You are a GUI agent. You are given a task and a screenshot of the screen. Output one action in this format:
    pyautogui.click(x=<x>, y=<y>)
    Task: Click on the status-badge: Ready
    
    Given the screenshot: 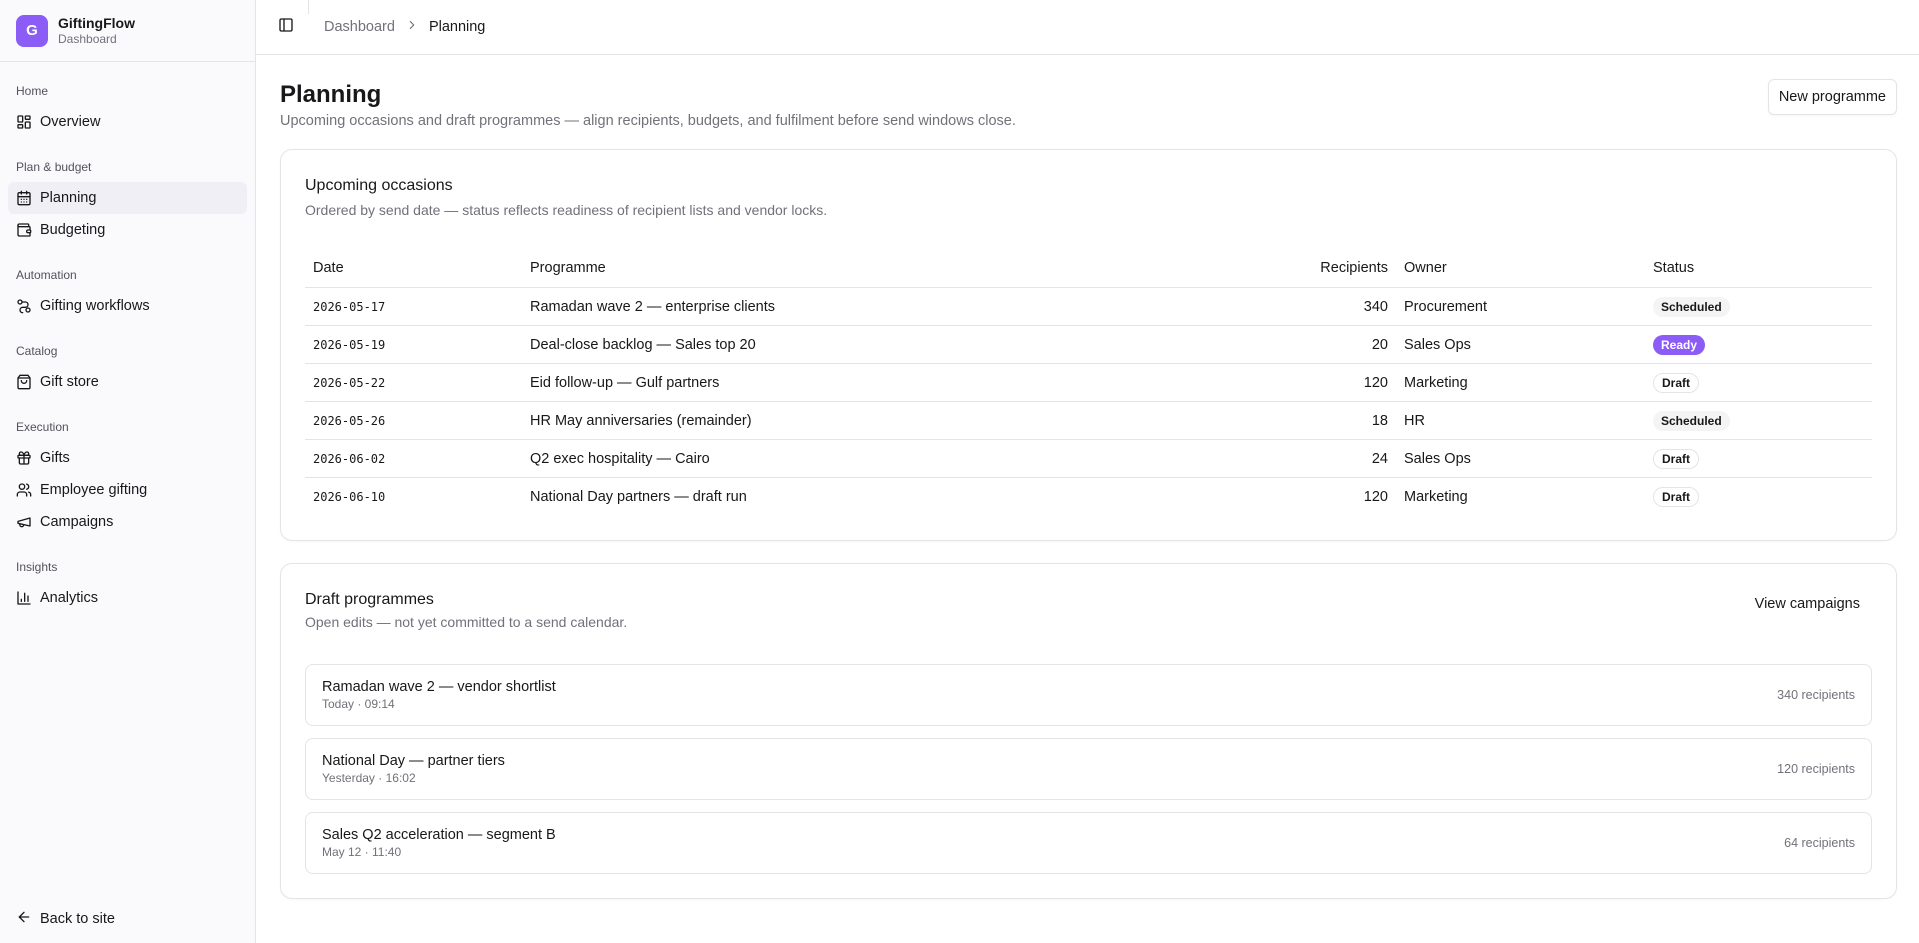 What is the action you would take?
    pyautogui.click(x=1679, y=344)
    